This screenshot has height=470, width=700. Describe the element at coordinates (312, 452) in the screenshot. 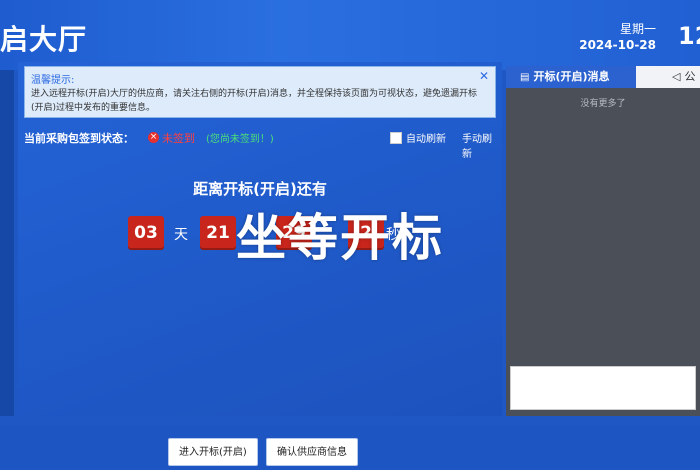

I see `confirm-supplier-info-button: 确认供应商信息` at that location.